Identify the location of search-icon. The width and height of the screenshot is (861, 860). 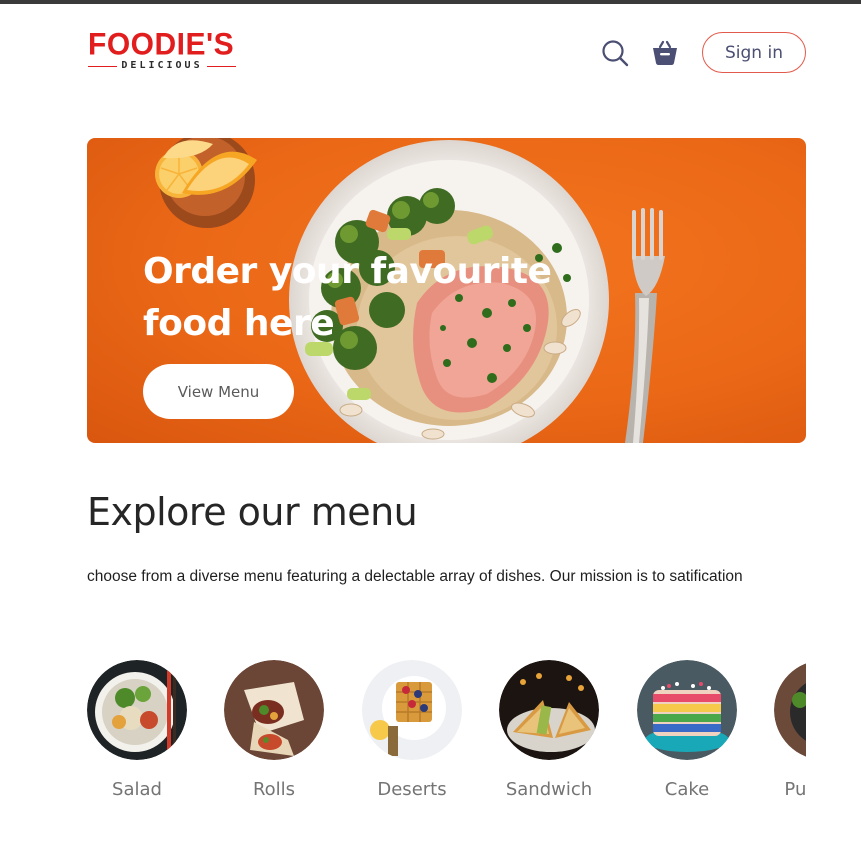
(615, 53).